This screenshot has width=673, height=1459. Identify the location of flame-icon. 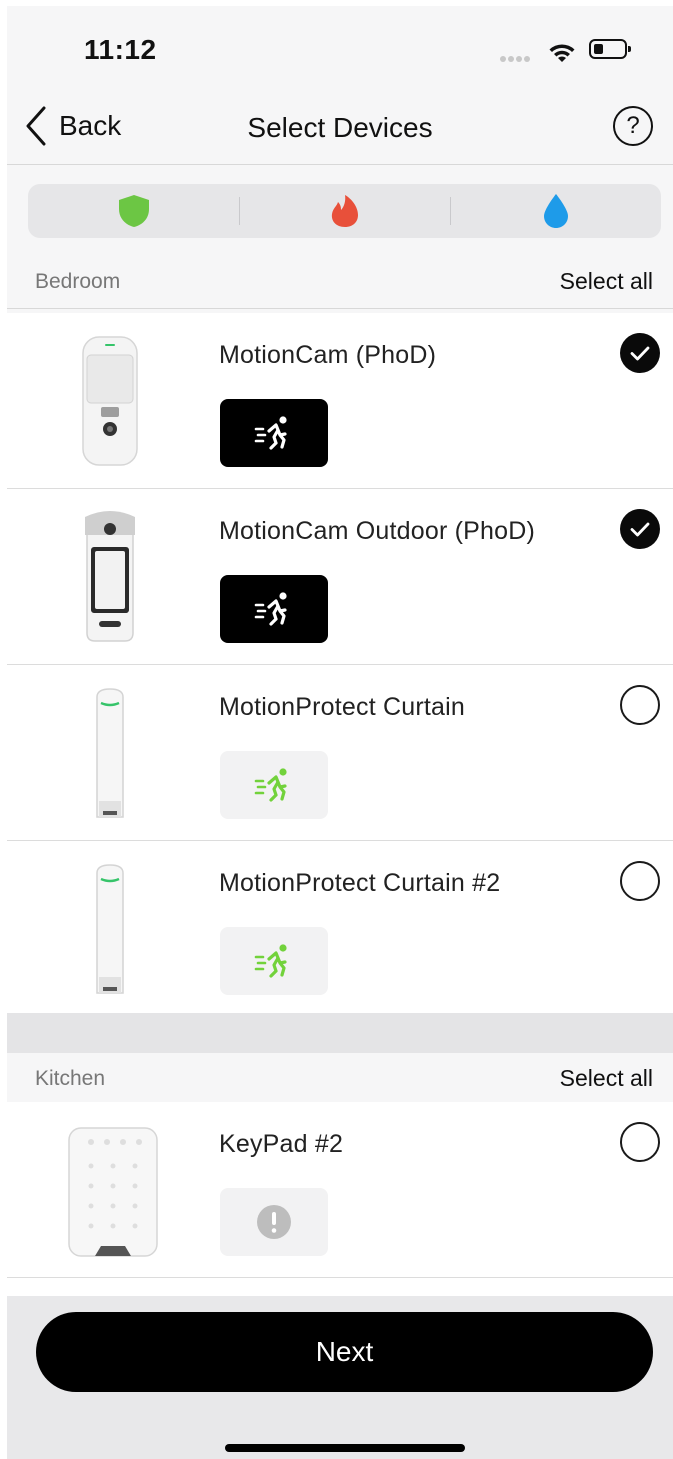
(344, 211).